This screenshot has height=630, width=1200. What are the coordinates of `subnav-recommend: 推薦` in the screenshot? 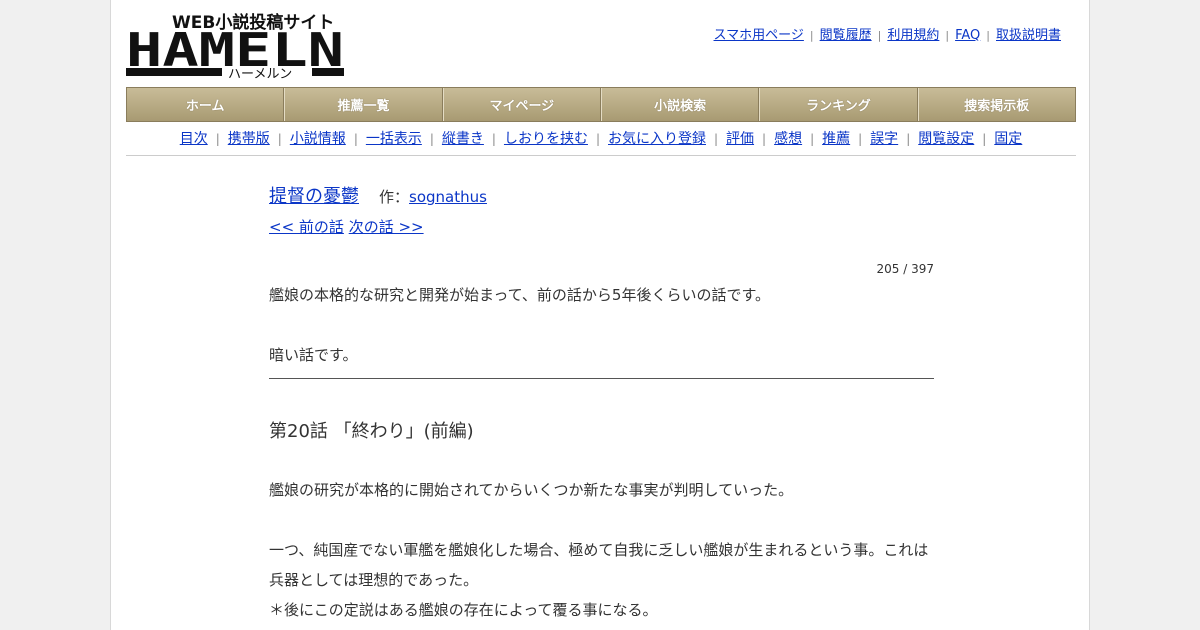 It's located at (836, 139).